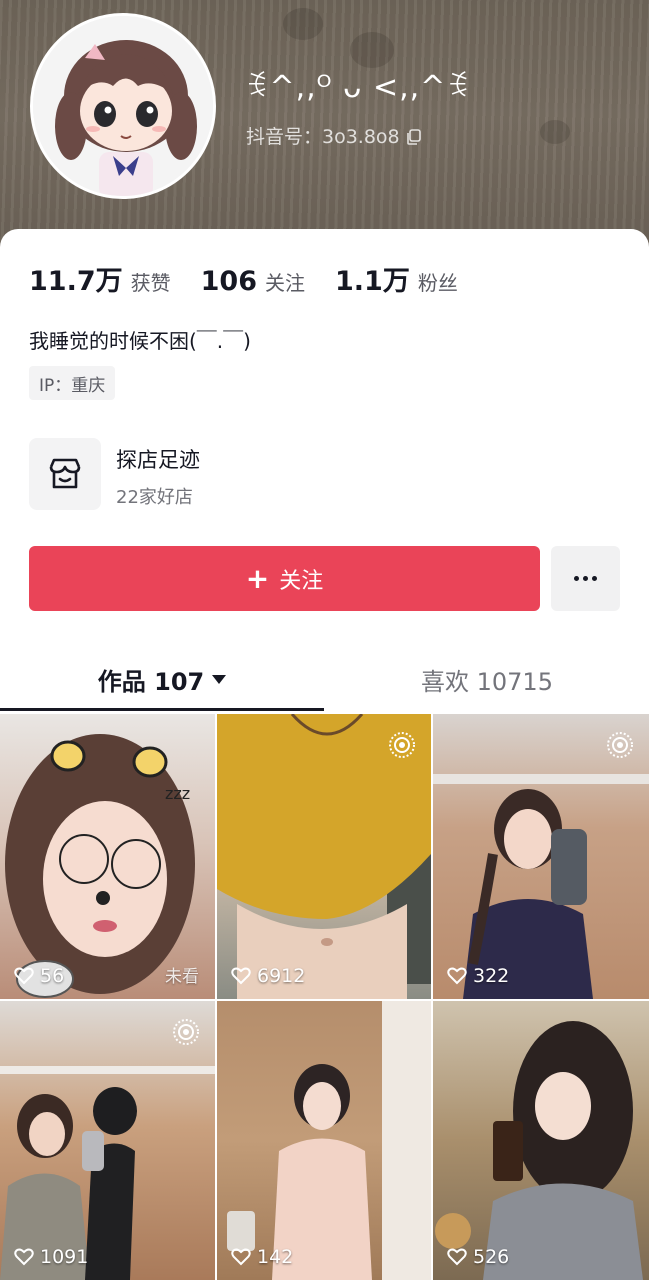 The height and width of the screenshot is (1280, 649). Describe the element at coordinates (107, 1140) in the screenshot. I see `video-thumbnail: 1091` at that location.